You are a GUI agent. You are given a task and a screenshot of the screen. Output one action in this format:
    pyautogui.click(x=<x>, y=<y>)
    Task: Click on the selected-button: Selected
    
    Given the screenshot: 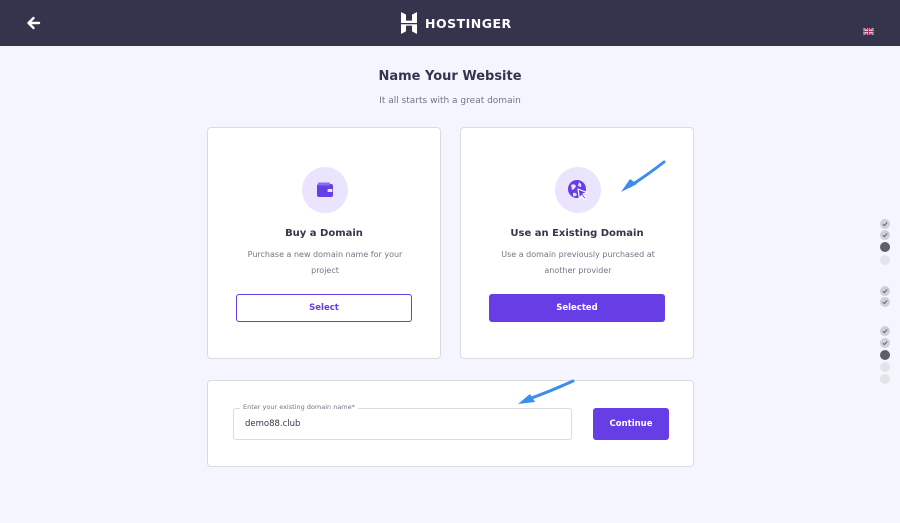 What is the action you would take?
    pyautogui.click(x=577, y=308)
    